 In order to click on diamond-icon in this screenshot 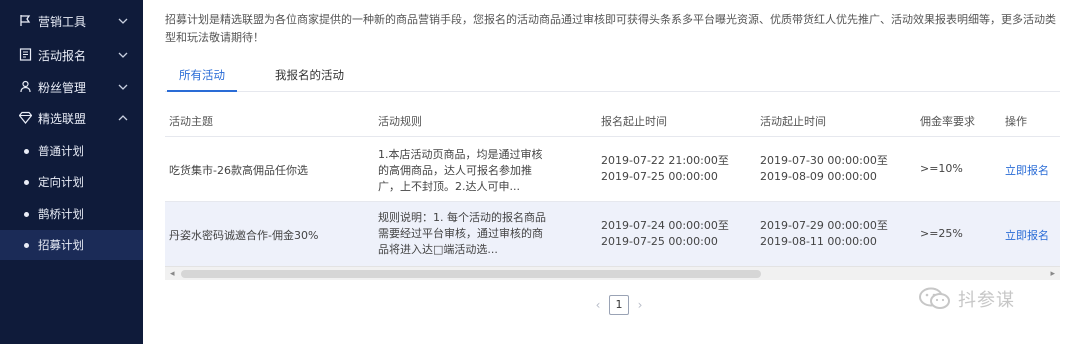, I will do `click(25, 117)`.